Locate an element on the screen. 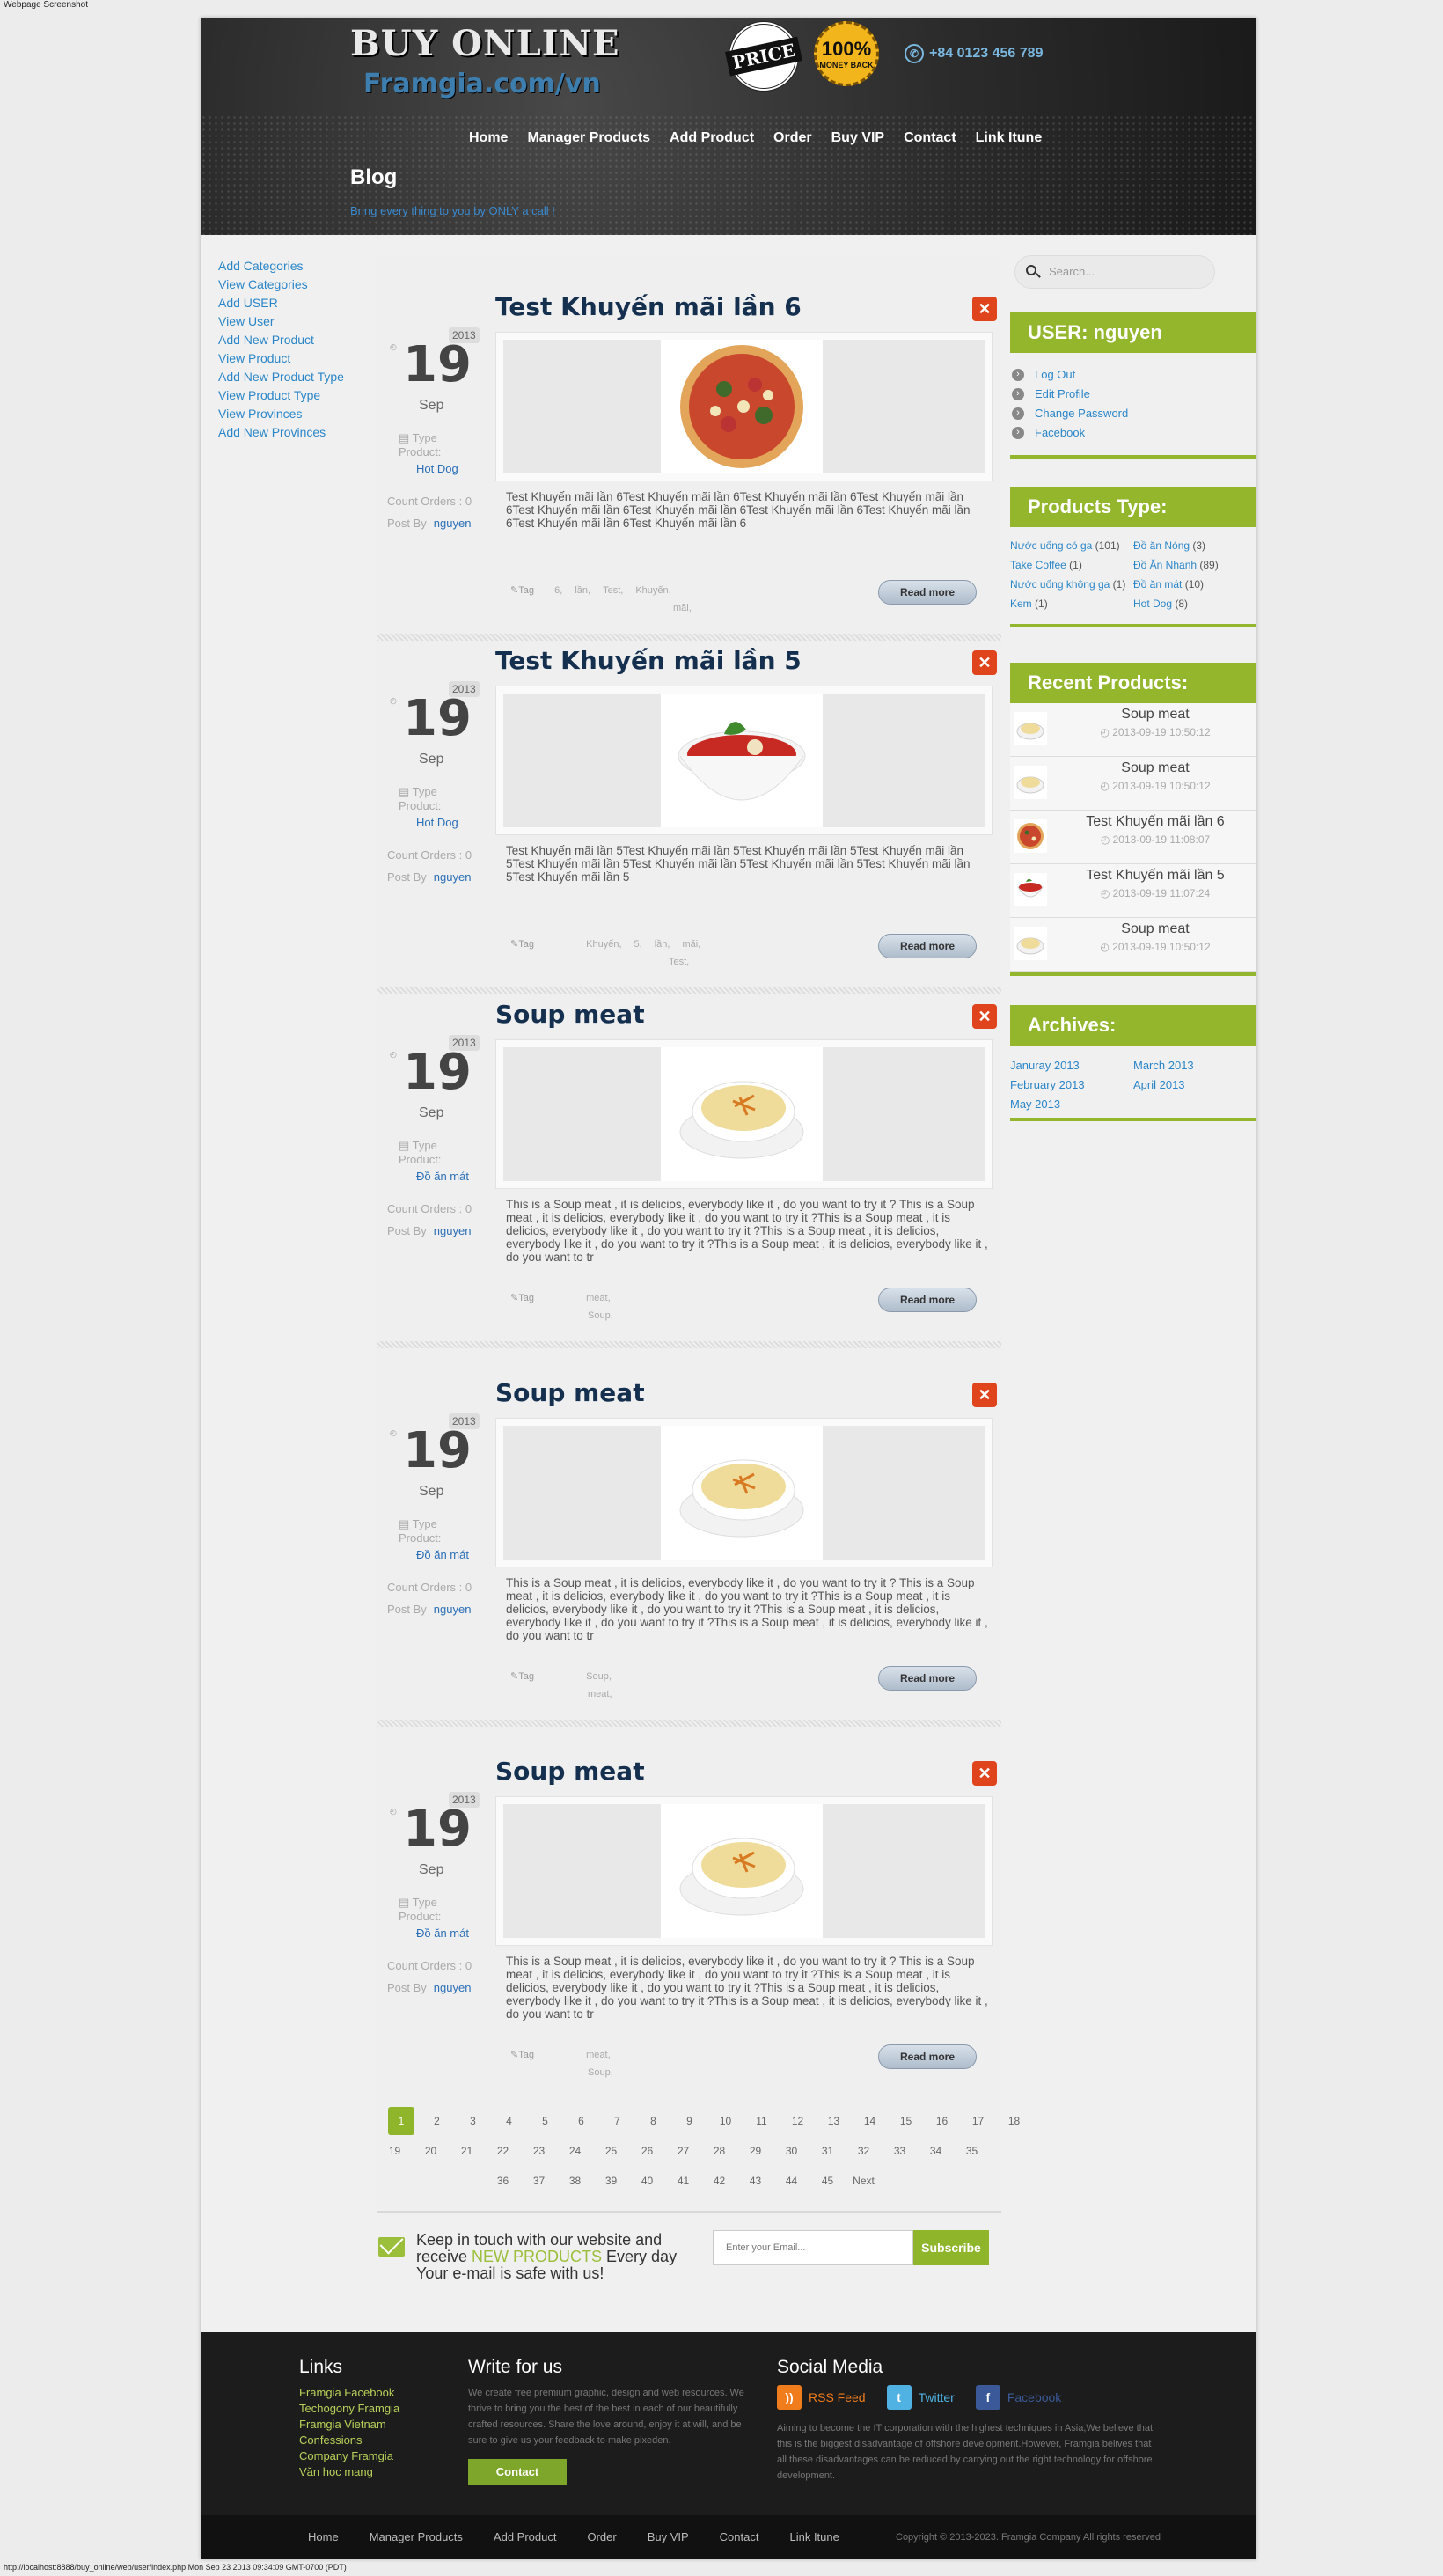 This screenshot has width=1443, height=2576. page-number: 35 is located at coordinates (972, 2151).